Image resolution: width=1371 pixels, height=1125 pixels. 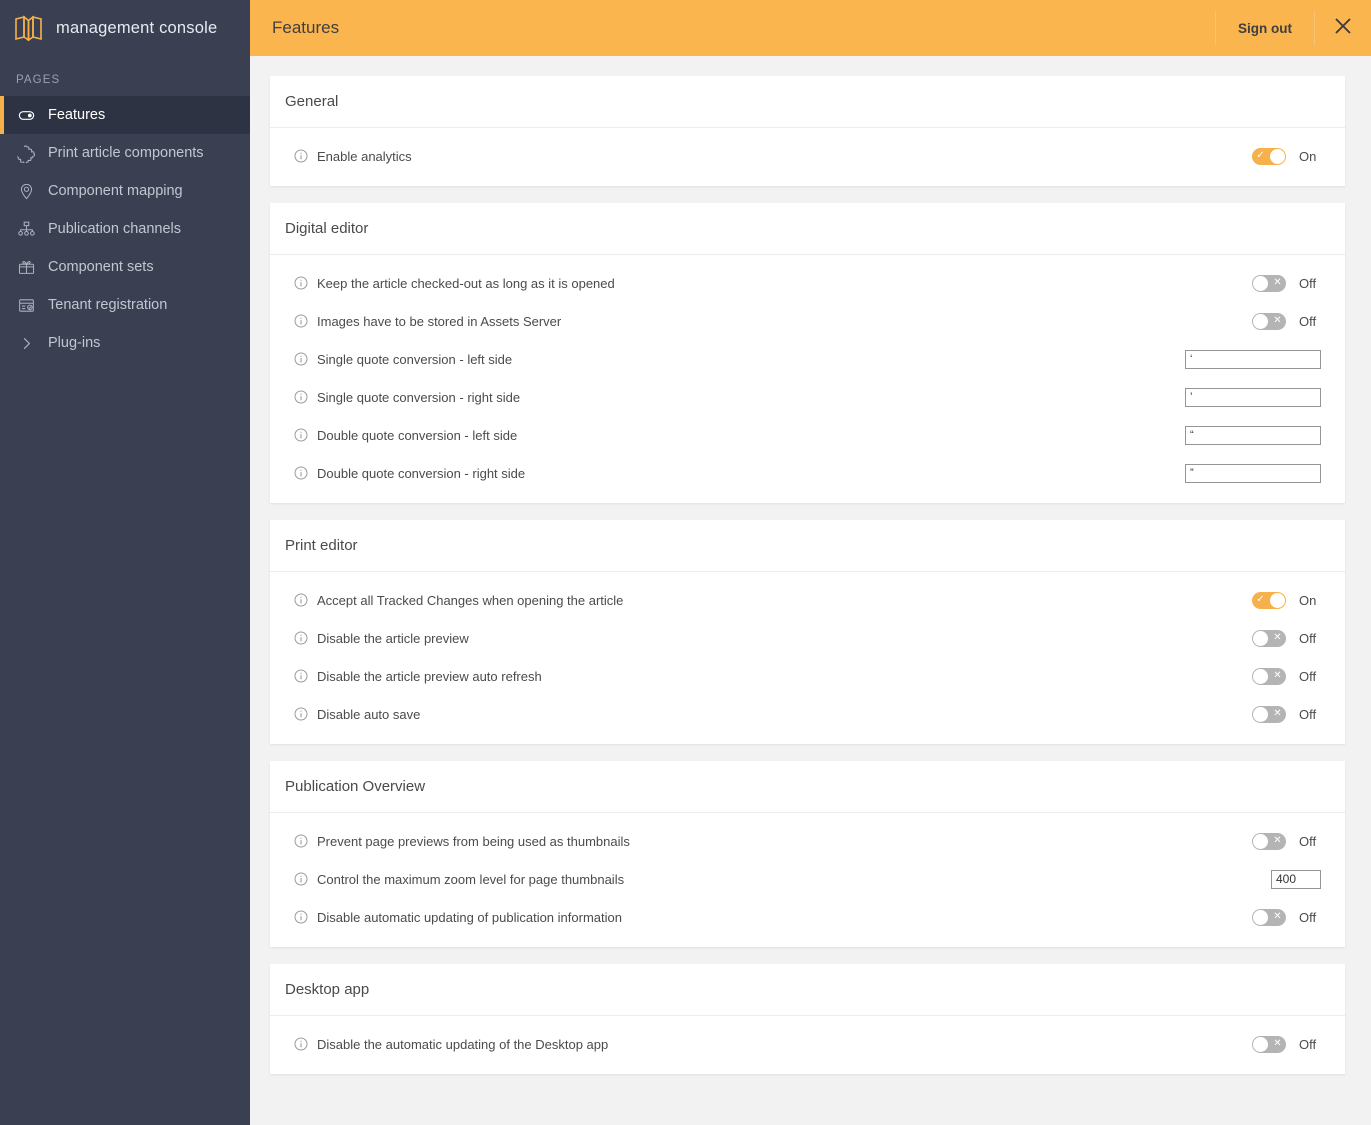 What do you see at coordinates (1265, 28) in the screenshot?
I see `sign-out-button: Sign out` at bounding box center [1265, 28].